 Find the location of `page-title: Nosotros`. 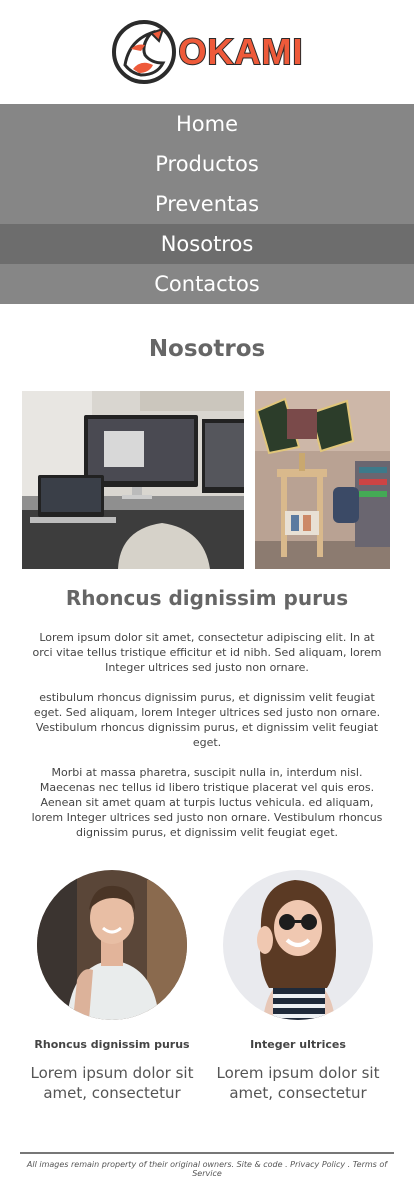

page-title: Nosotros is located at coordinates (207, 349).